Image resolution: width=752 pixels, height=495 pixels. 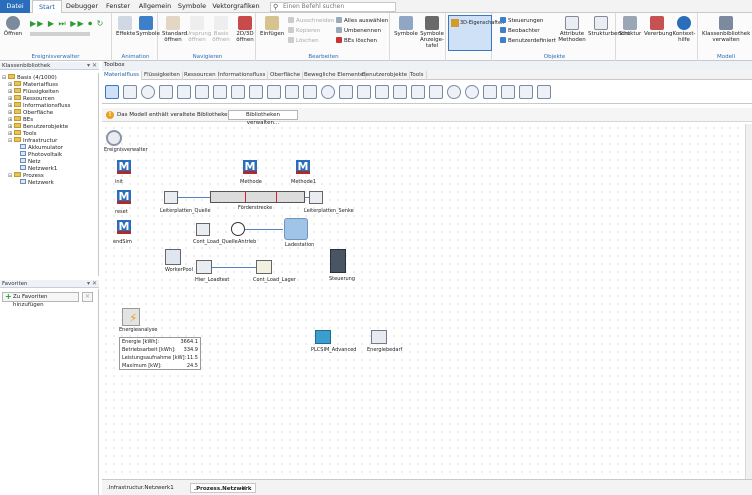 What do you see at coordinates (311, 20) in the screenshot?
I see `cut-button: Ausschneiden` at bounding box center [311, 20].